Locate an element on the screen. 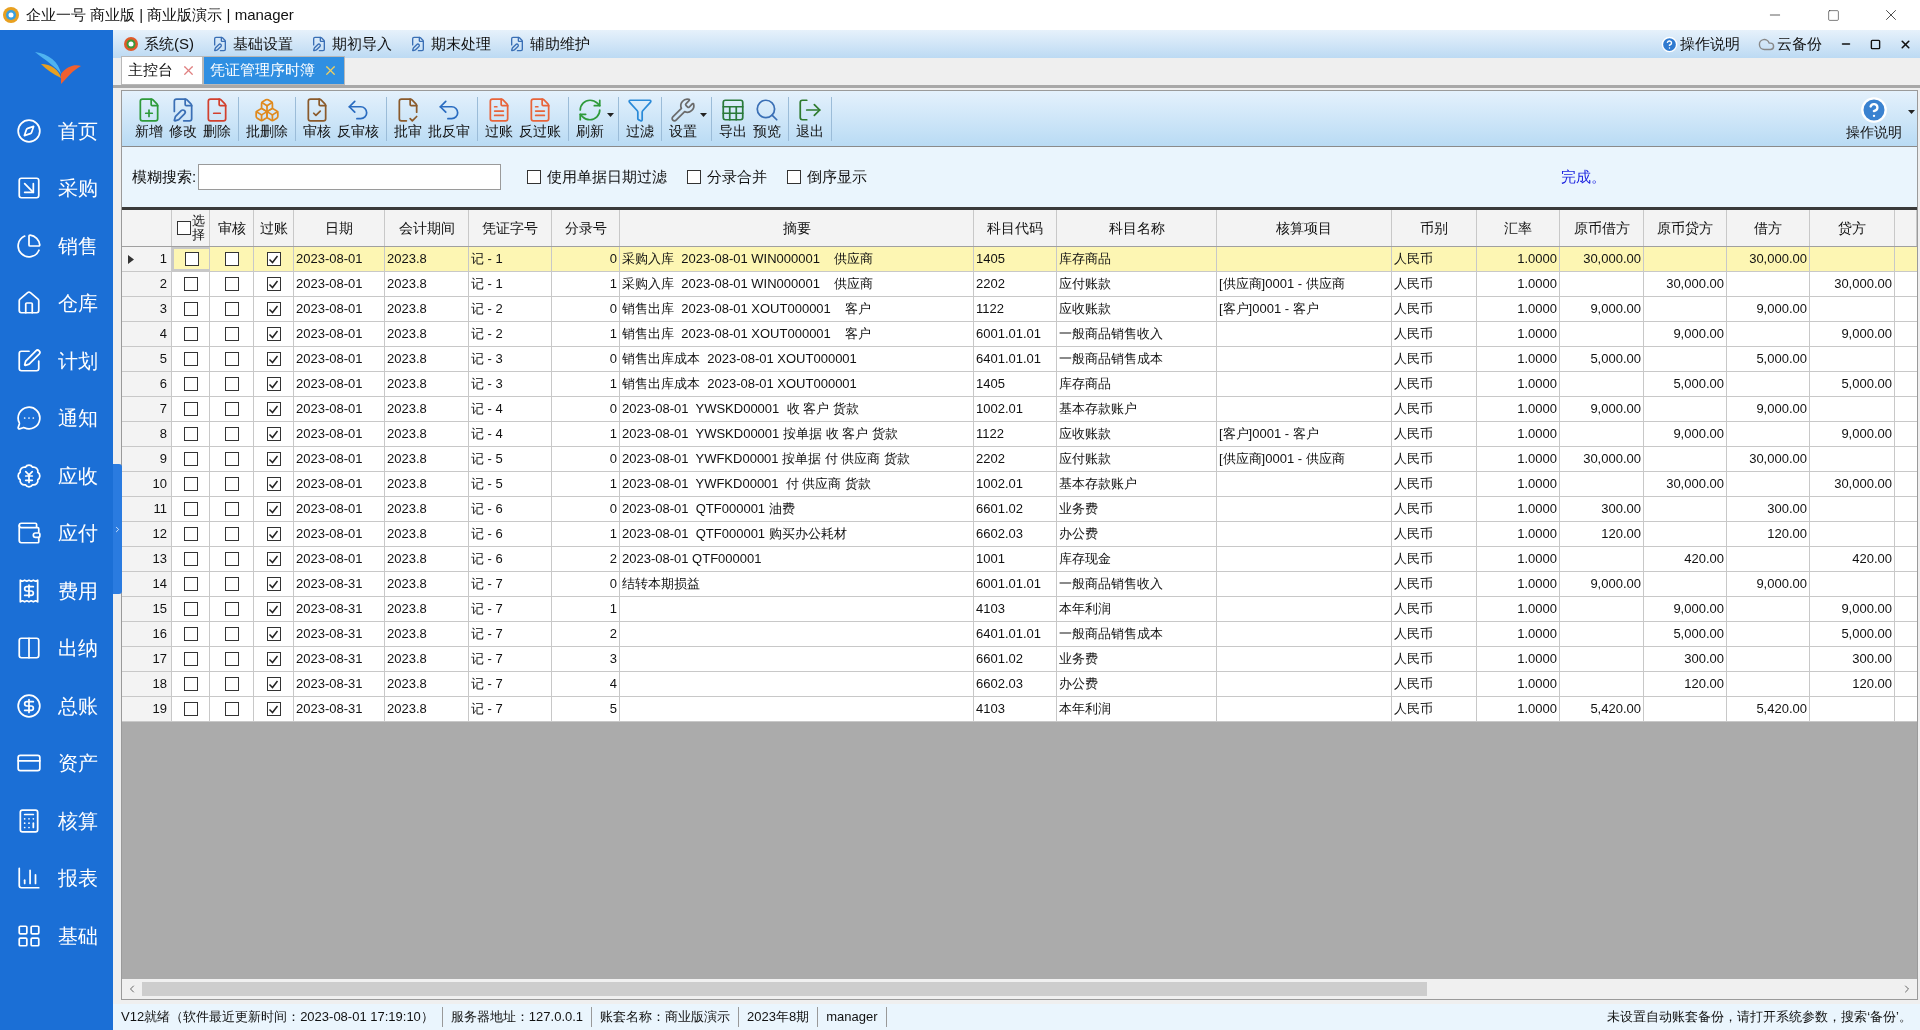 This screenshot has width=1920, height=1030. toolbar-button: 刷新 is located at coordinates (590, 118).